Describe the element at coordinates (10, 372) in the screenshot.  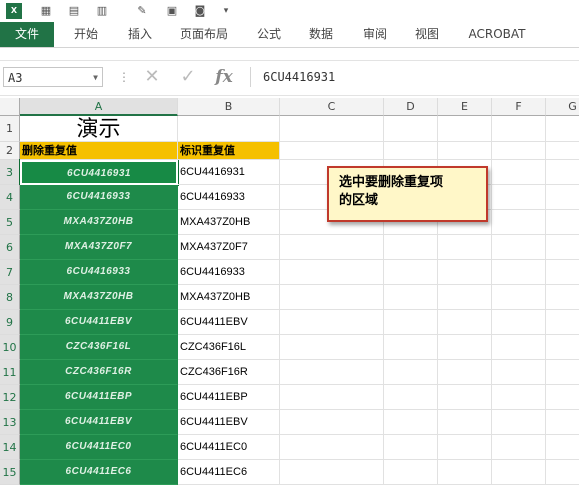
I see `row-header-11: 11` at that location.